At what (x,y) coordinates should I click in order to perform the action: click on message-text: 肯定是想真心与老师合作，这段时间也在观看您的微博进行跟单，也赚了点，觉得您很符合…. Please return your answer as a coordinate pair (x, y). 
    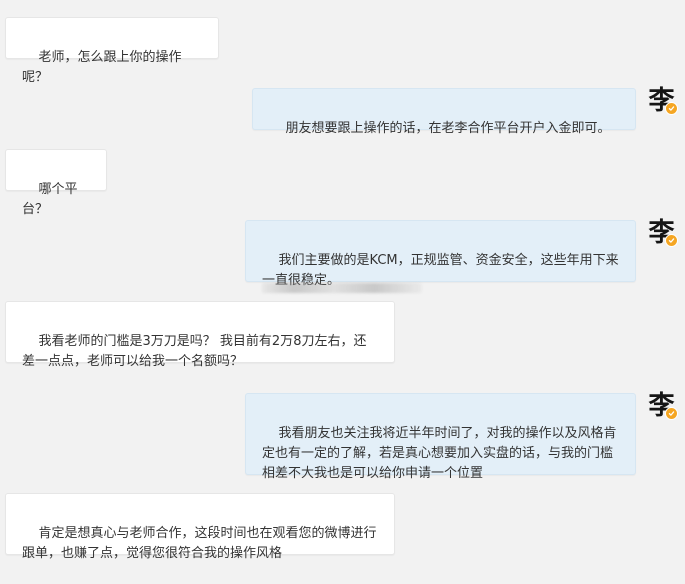
    Looking at the image, I should click on (199, 543).